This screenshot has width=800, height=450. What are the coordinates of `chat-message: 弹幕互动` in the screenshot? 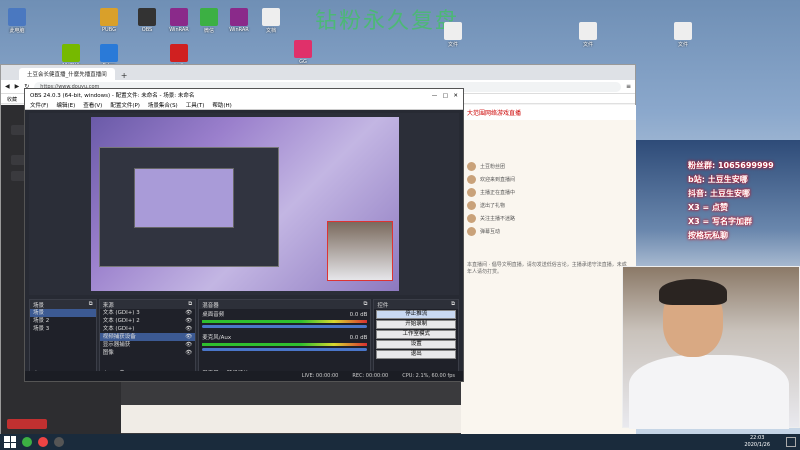 It's located at (548, 231).